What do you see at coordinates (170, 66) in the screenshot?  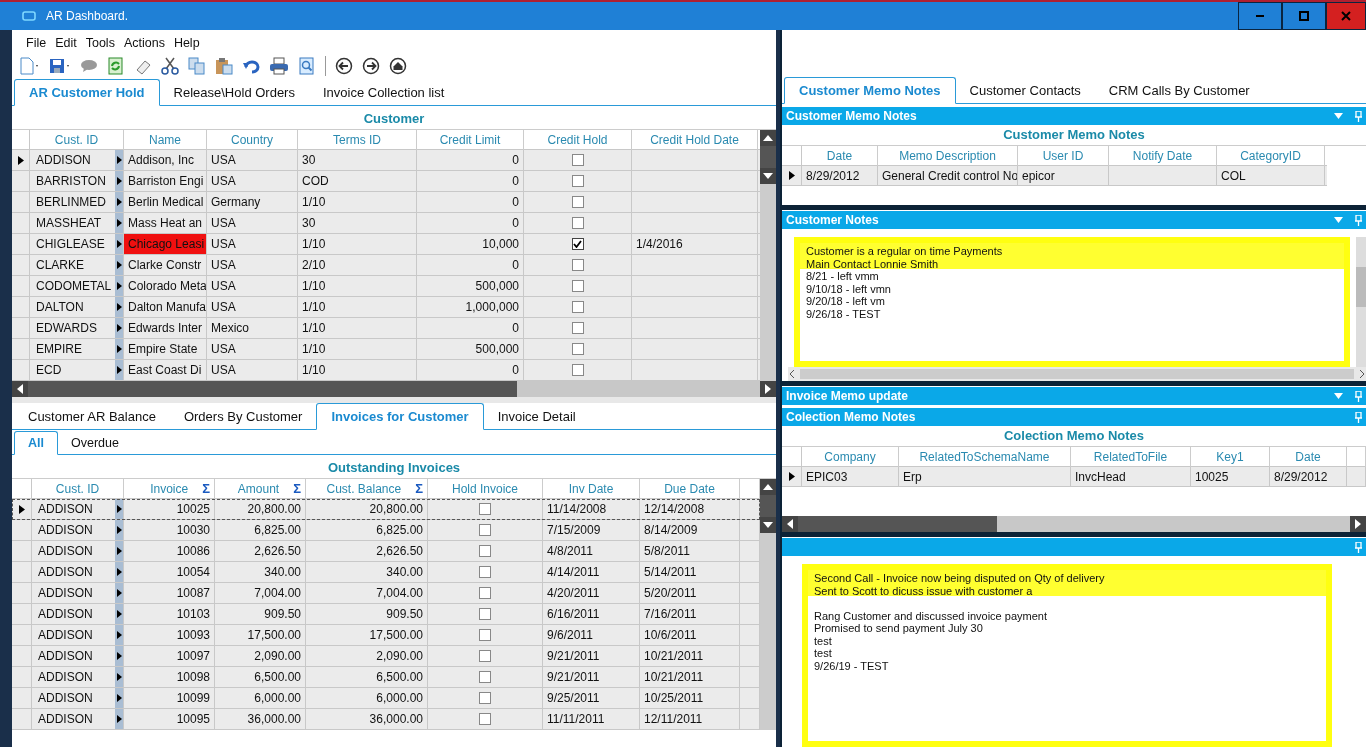 I see `cut-icon` at bounding box center [170, 66].